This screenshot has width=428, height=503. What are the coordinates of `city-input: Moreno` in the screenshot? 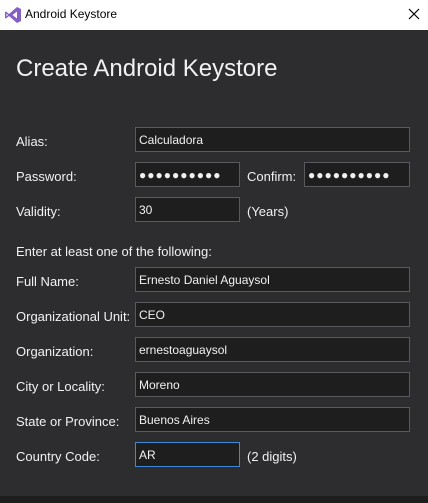 It's located at (272, 384).